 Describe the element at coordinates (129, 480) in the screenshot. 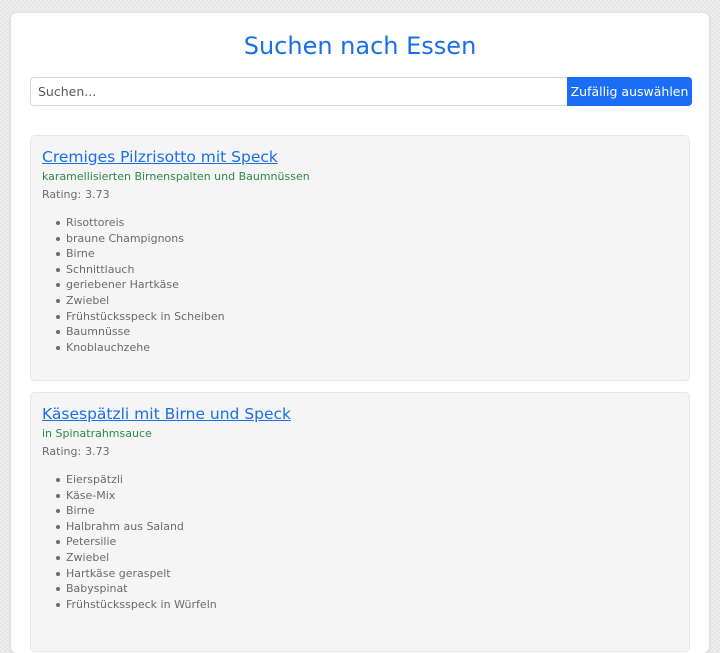

I see `ingredient-item: Eierspätzli` at that location.